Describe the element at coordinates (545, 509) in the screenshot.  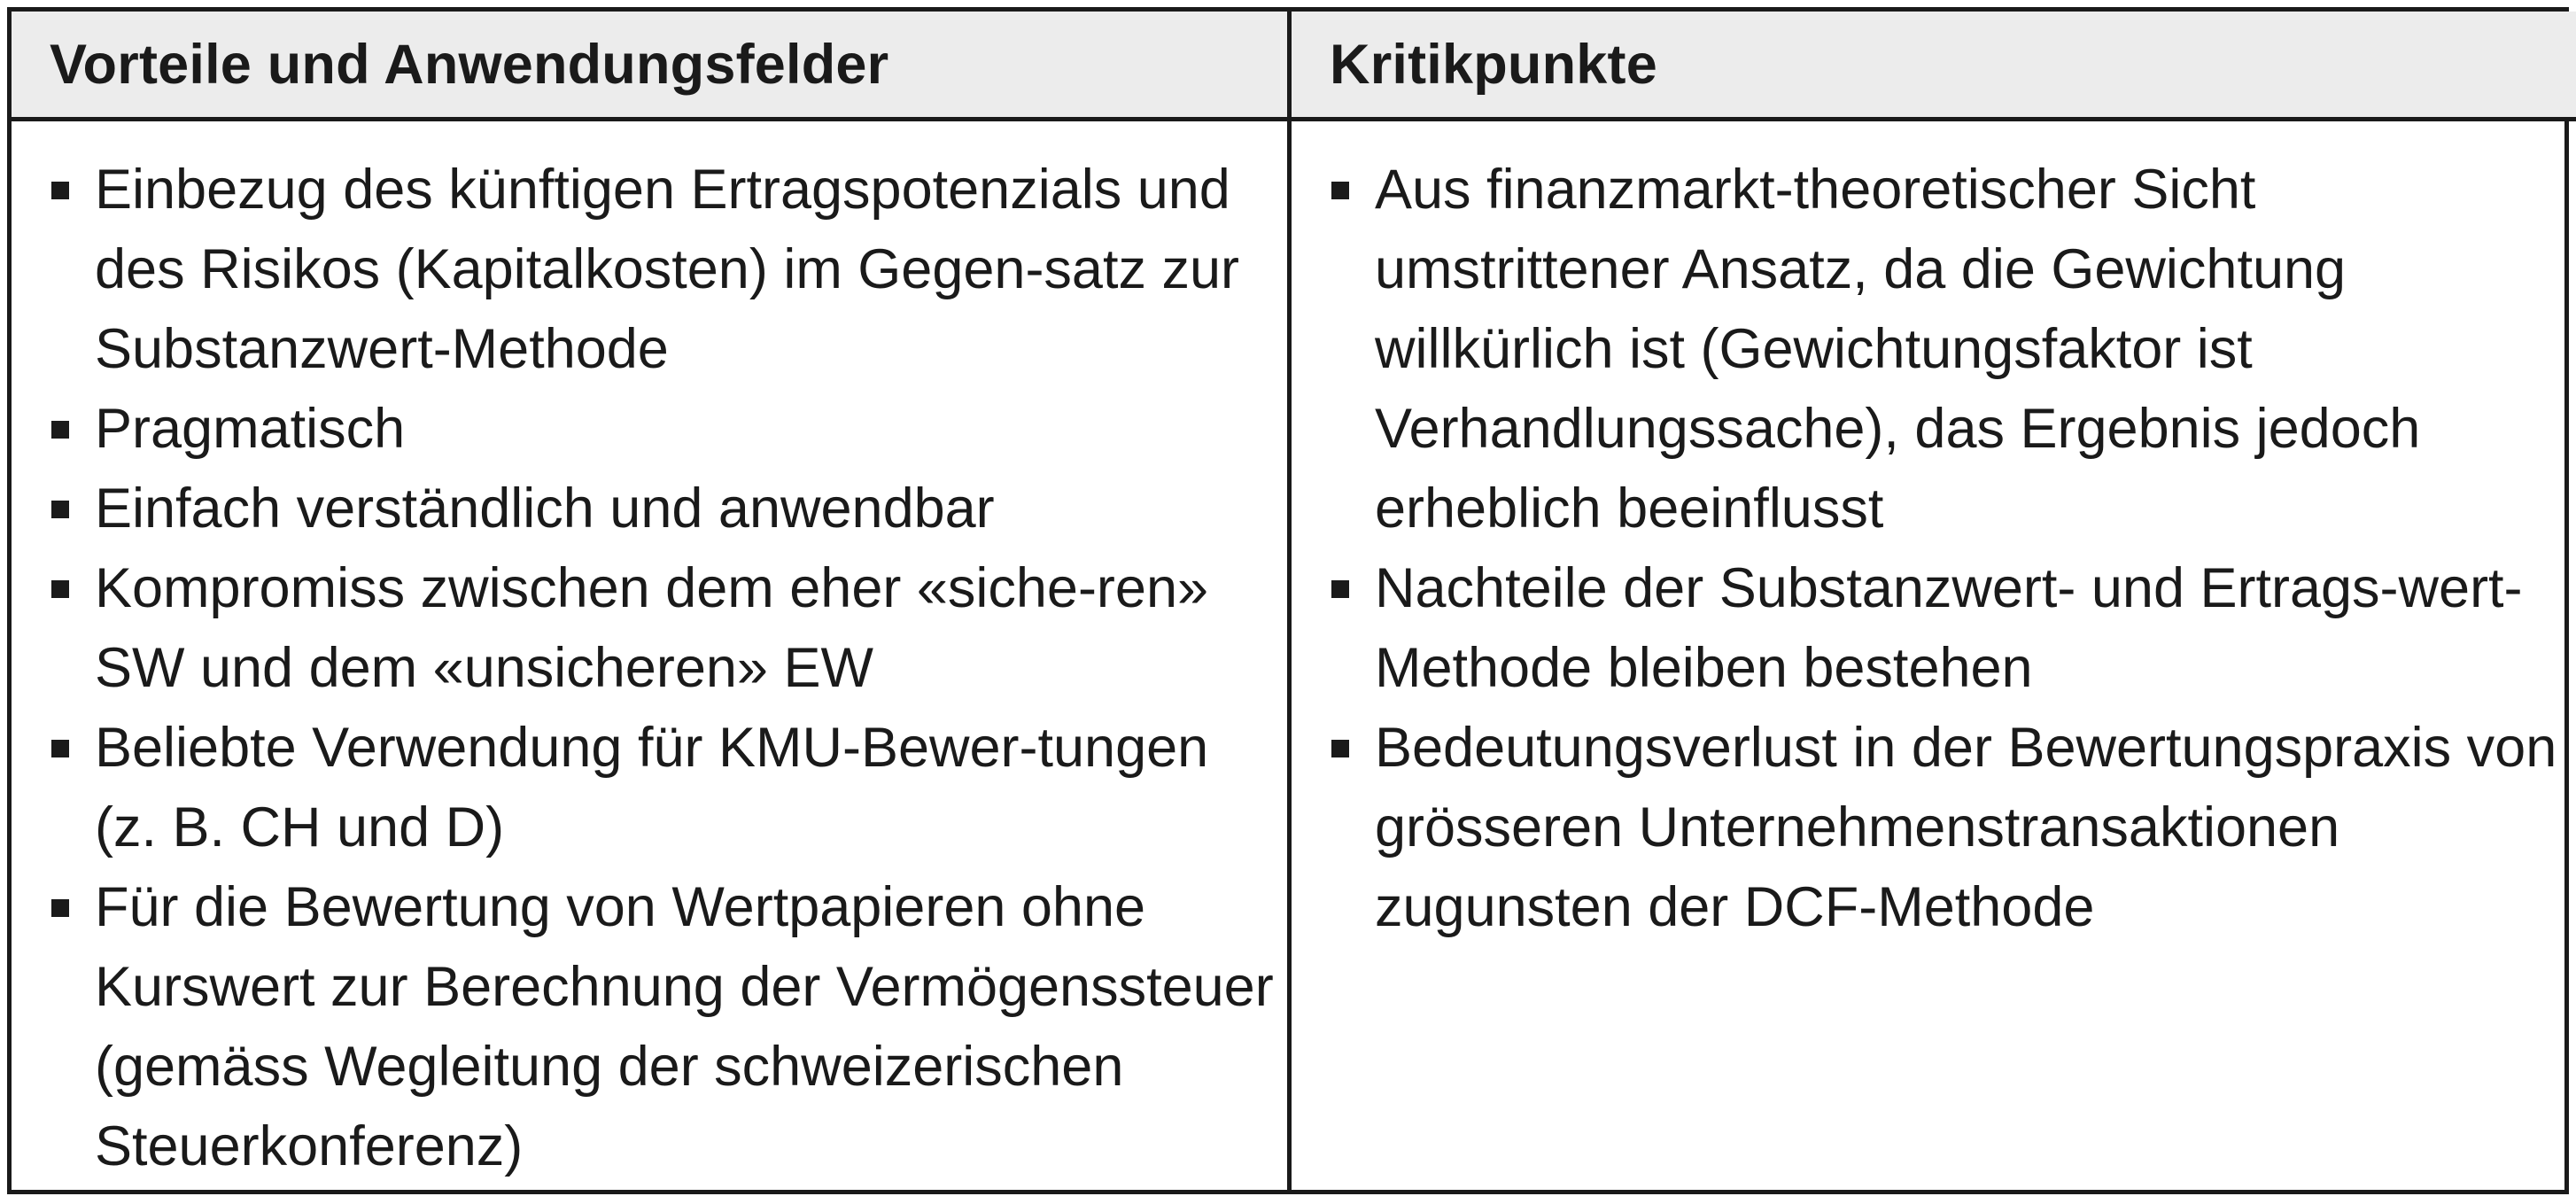
I see `list-item-text: Einfach verständlich und anwendbar` at that location.